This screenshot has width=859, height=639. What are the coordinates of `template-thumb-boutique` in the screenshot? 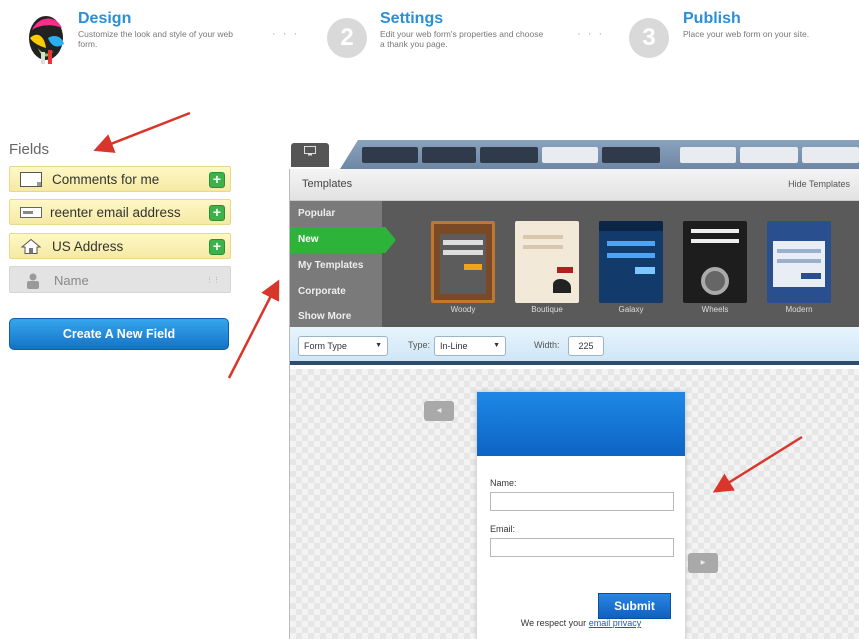 It's located at (547, 262).